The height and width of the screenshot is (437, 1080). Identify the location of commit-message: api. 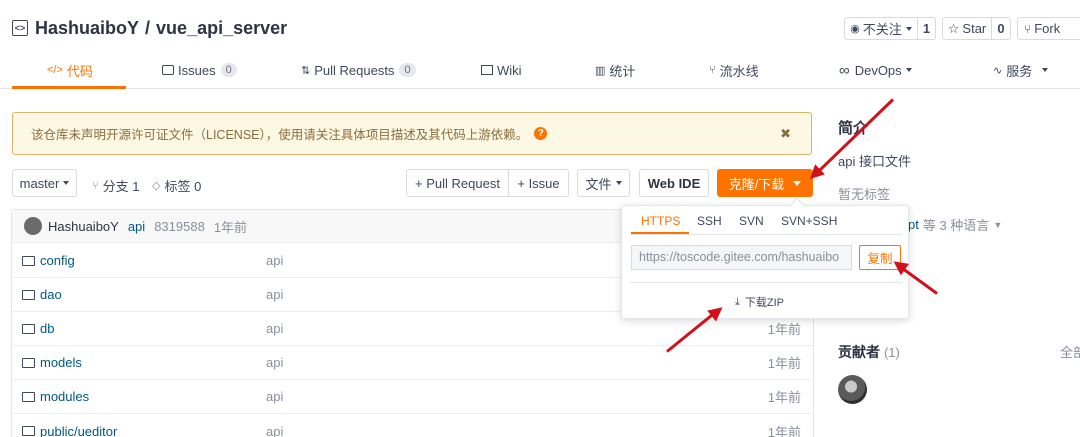
(136, 226).